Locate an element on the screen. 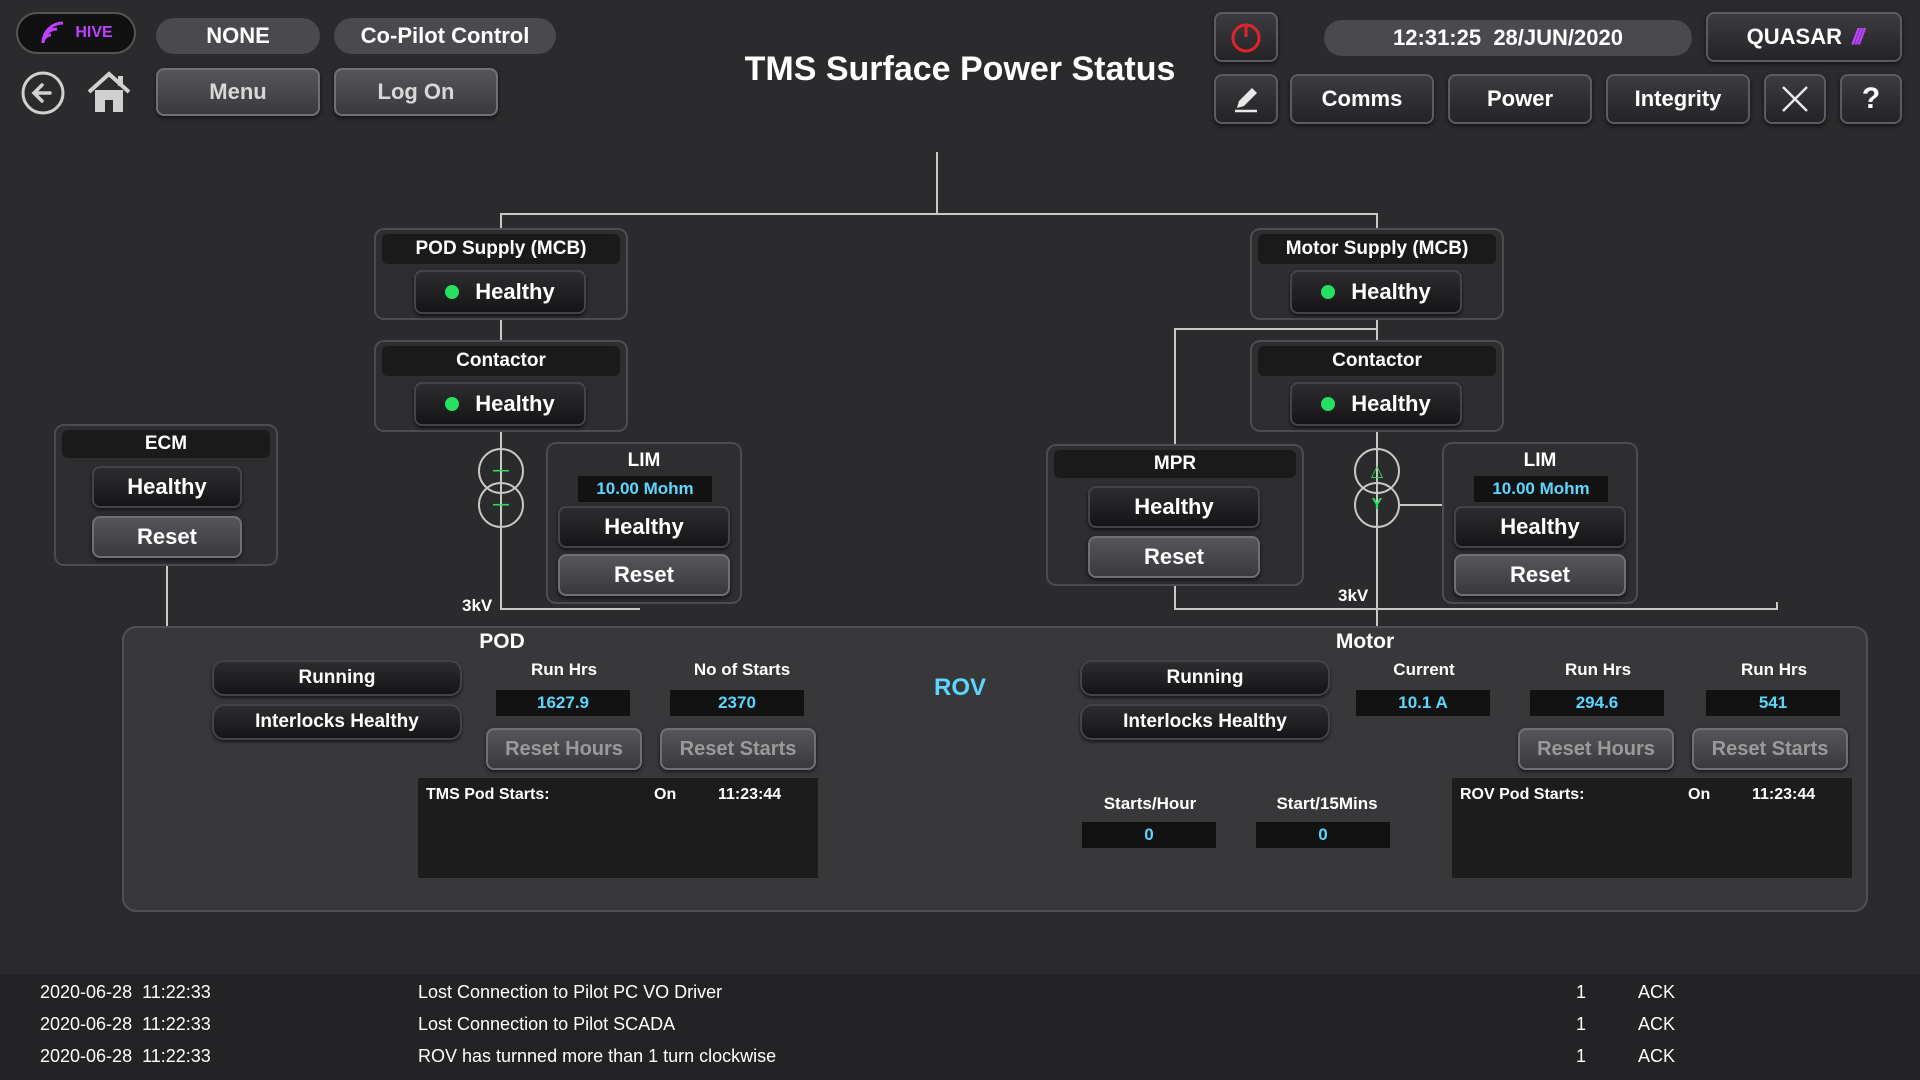  close-button is located at coordinates (1795, 99).